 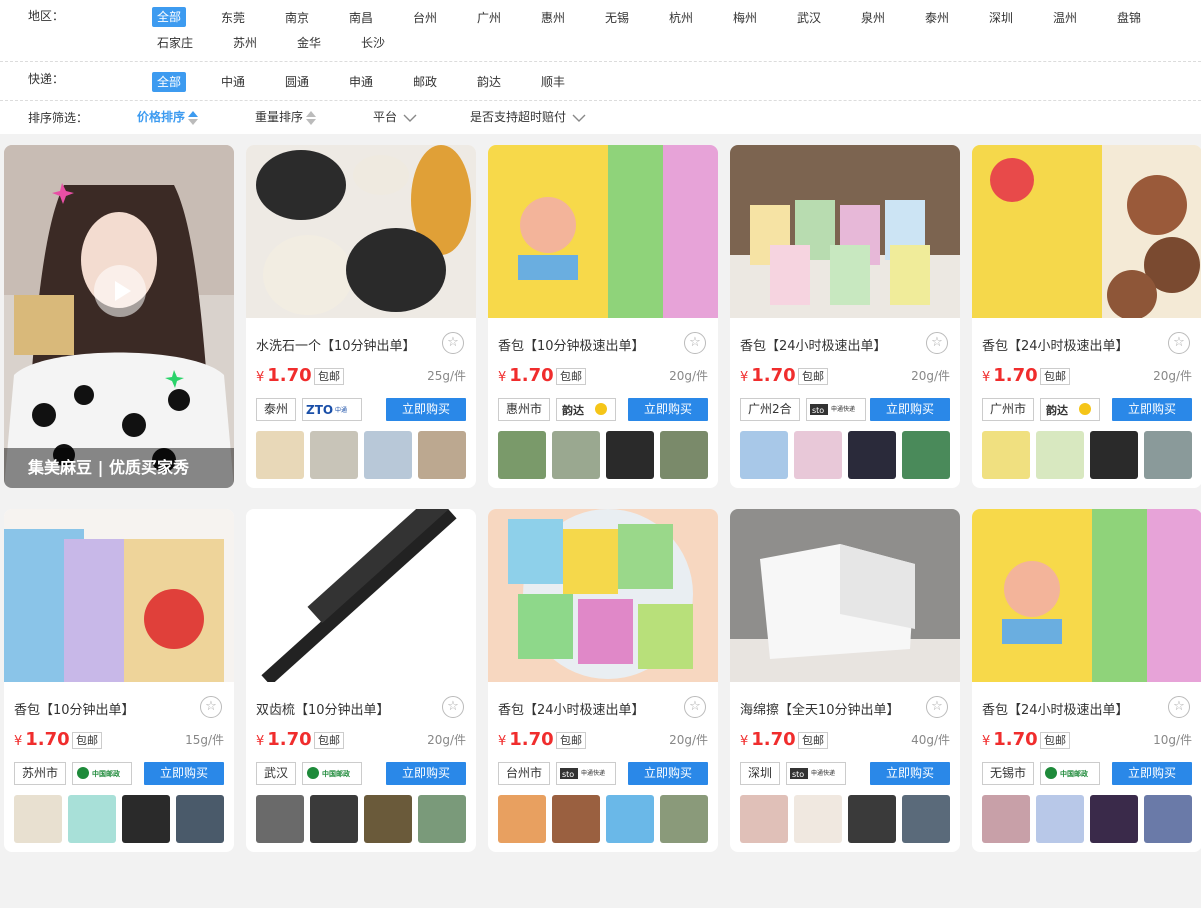 I want to click on play-icon, so click(x=120, y=291).